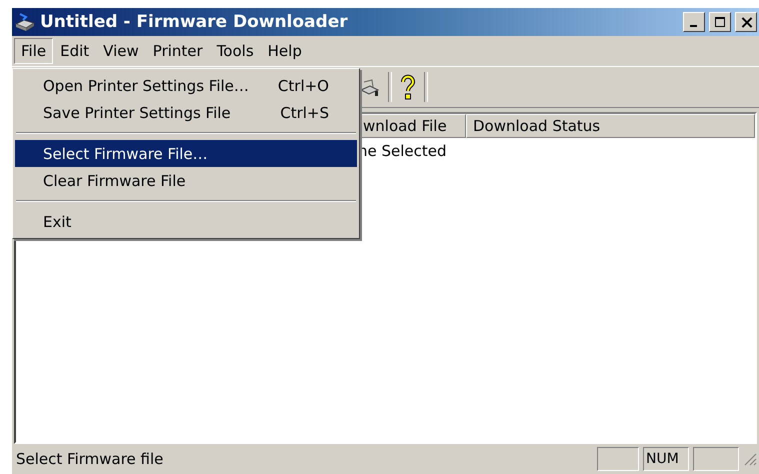 The image size is (759, 474). What do you see at coordinates (750, 459) in the screenshot?
I see `resize-grip-icon` at bounding box center [750, 459].